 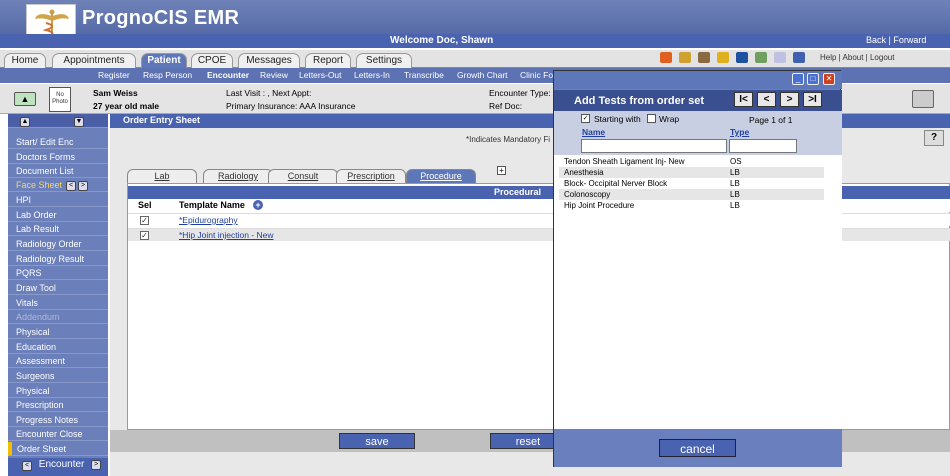 I want to click on dialog-footer: cancel, so click(x=698, y=448).